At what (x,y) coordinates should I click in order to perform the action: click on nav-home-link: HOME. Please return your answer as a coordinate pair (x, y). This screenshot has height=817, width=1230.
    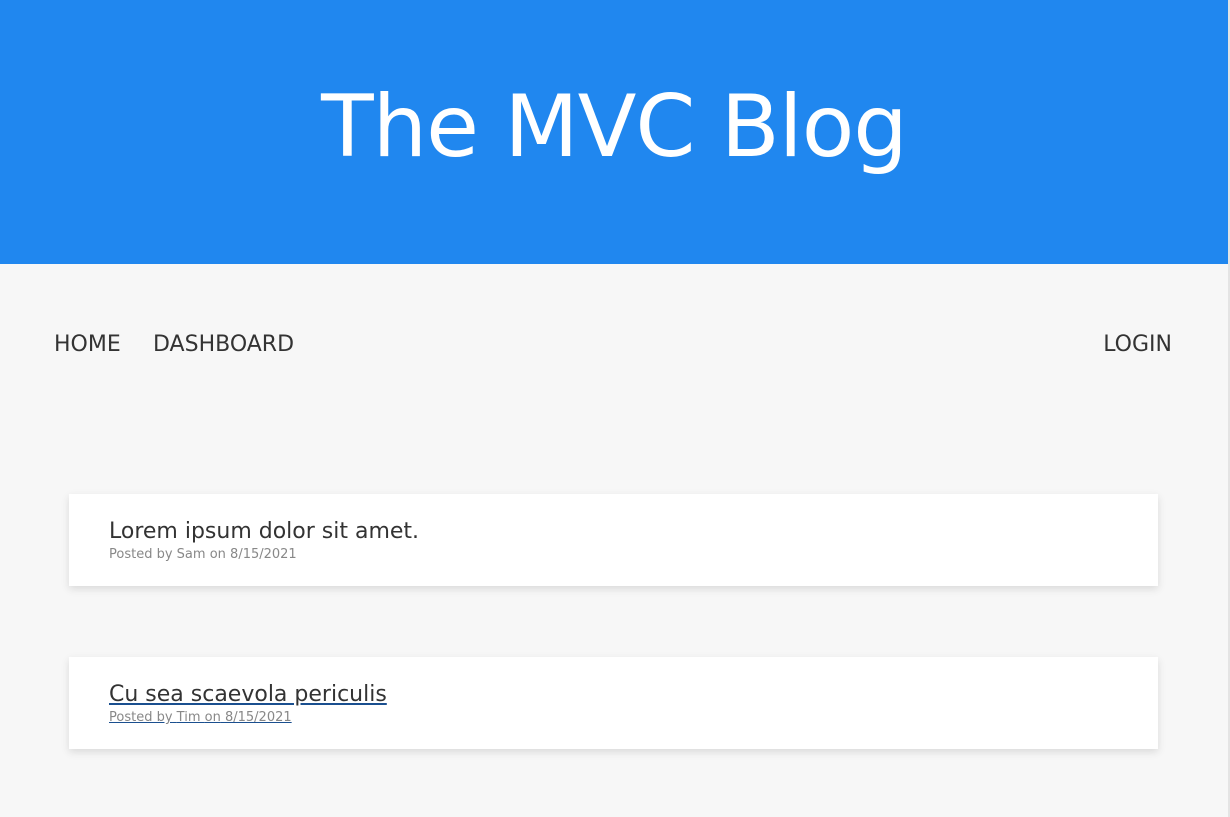
    Looking at the image, I should click on (87, 344).